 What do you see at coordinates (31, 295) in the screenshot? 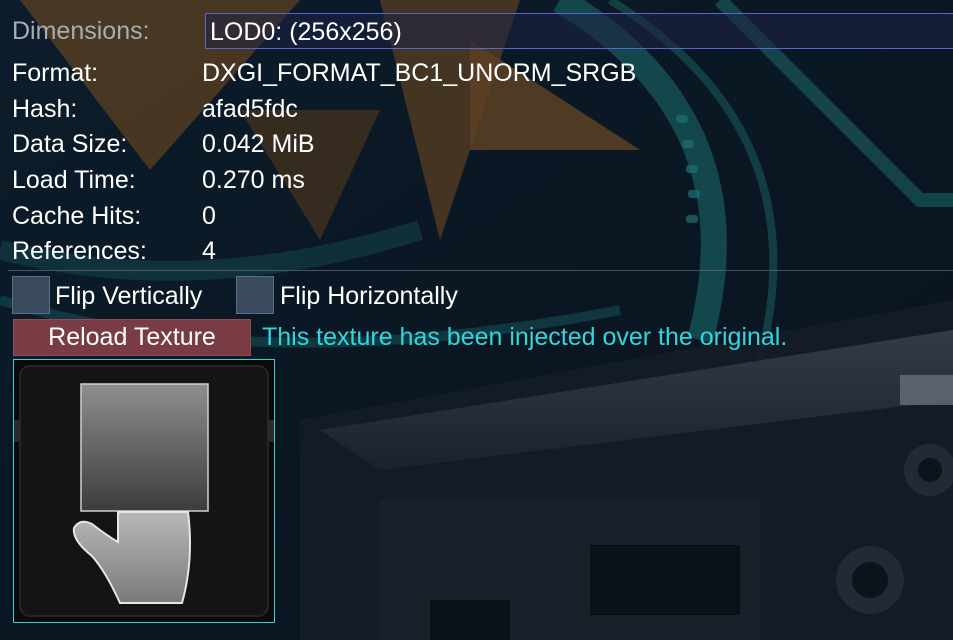
I see `flip-vertically-checkbox` at bounding box center [31, 295].